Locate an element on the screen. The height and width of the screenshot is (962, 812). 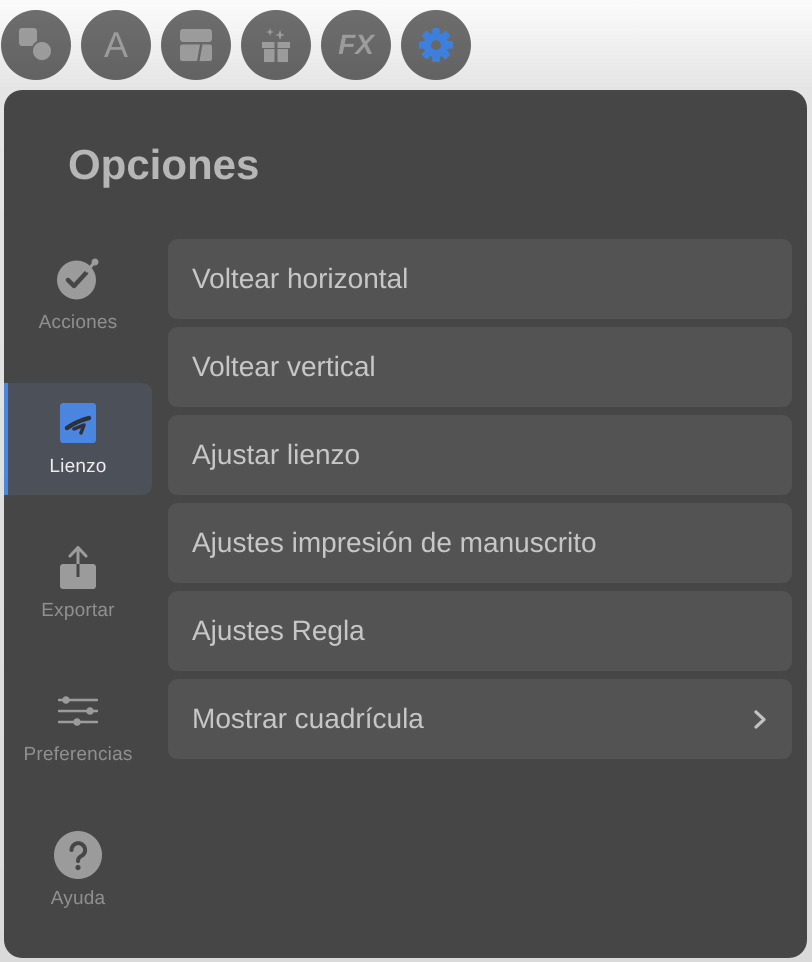
menu-item: Ajustes Regla is located at coordinates (480, 631).